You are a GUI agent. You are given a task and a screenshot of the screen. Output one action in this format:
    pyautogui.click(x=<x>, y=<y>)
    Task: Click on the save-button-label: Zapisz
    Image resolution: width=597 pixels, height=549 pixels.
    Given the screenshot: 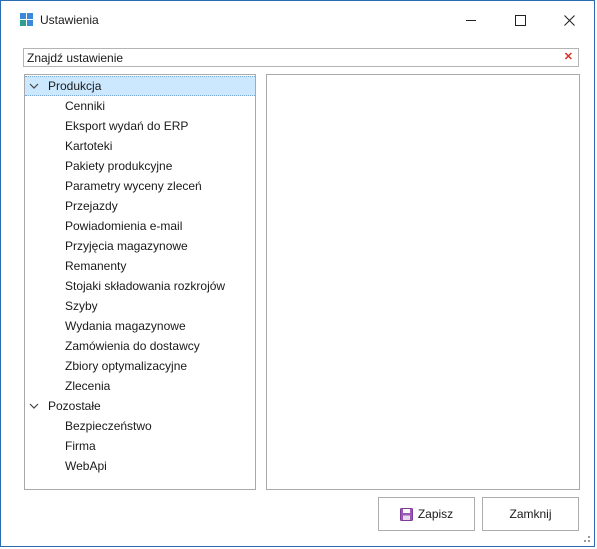 What is the action you would take?
    pyautogui.click(x=435, y=514)
    